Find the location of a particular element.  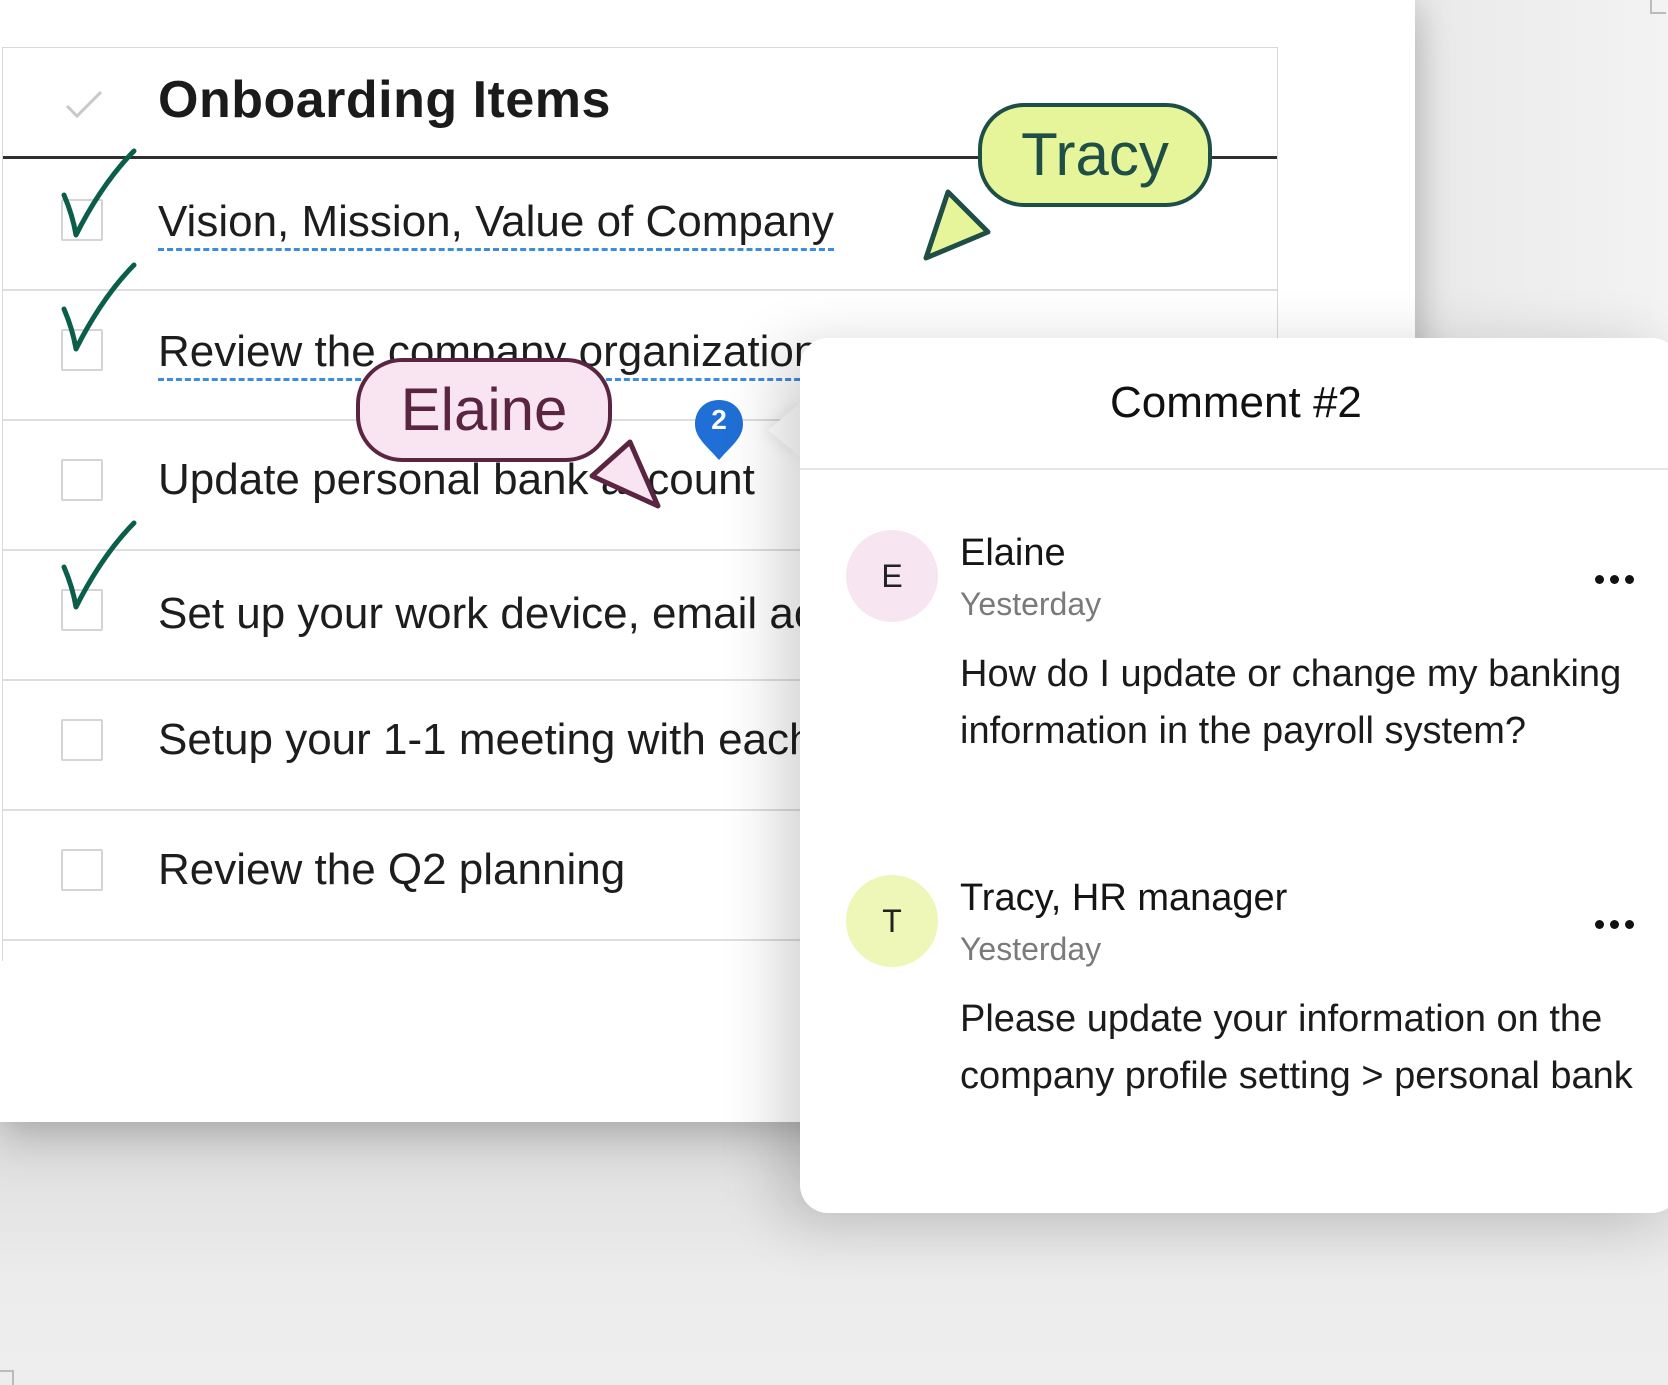

panel-header: Comment #2 is located at coordinates (1234, 404).